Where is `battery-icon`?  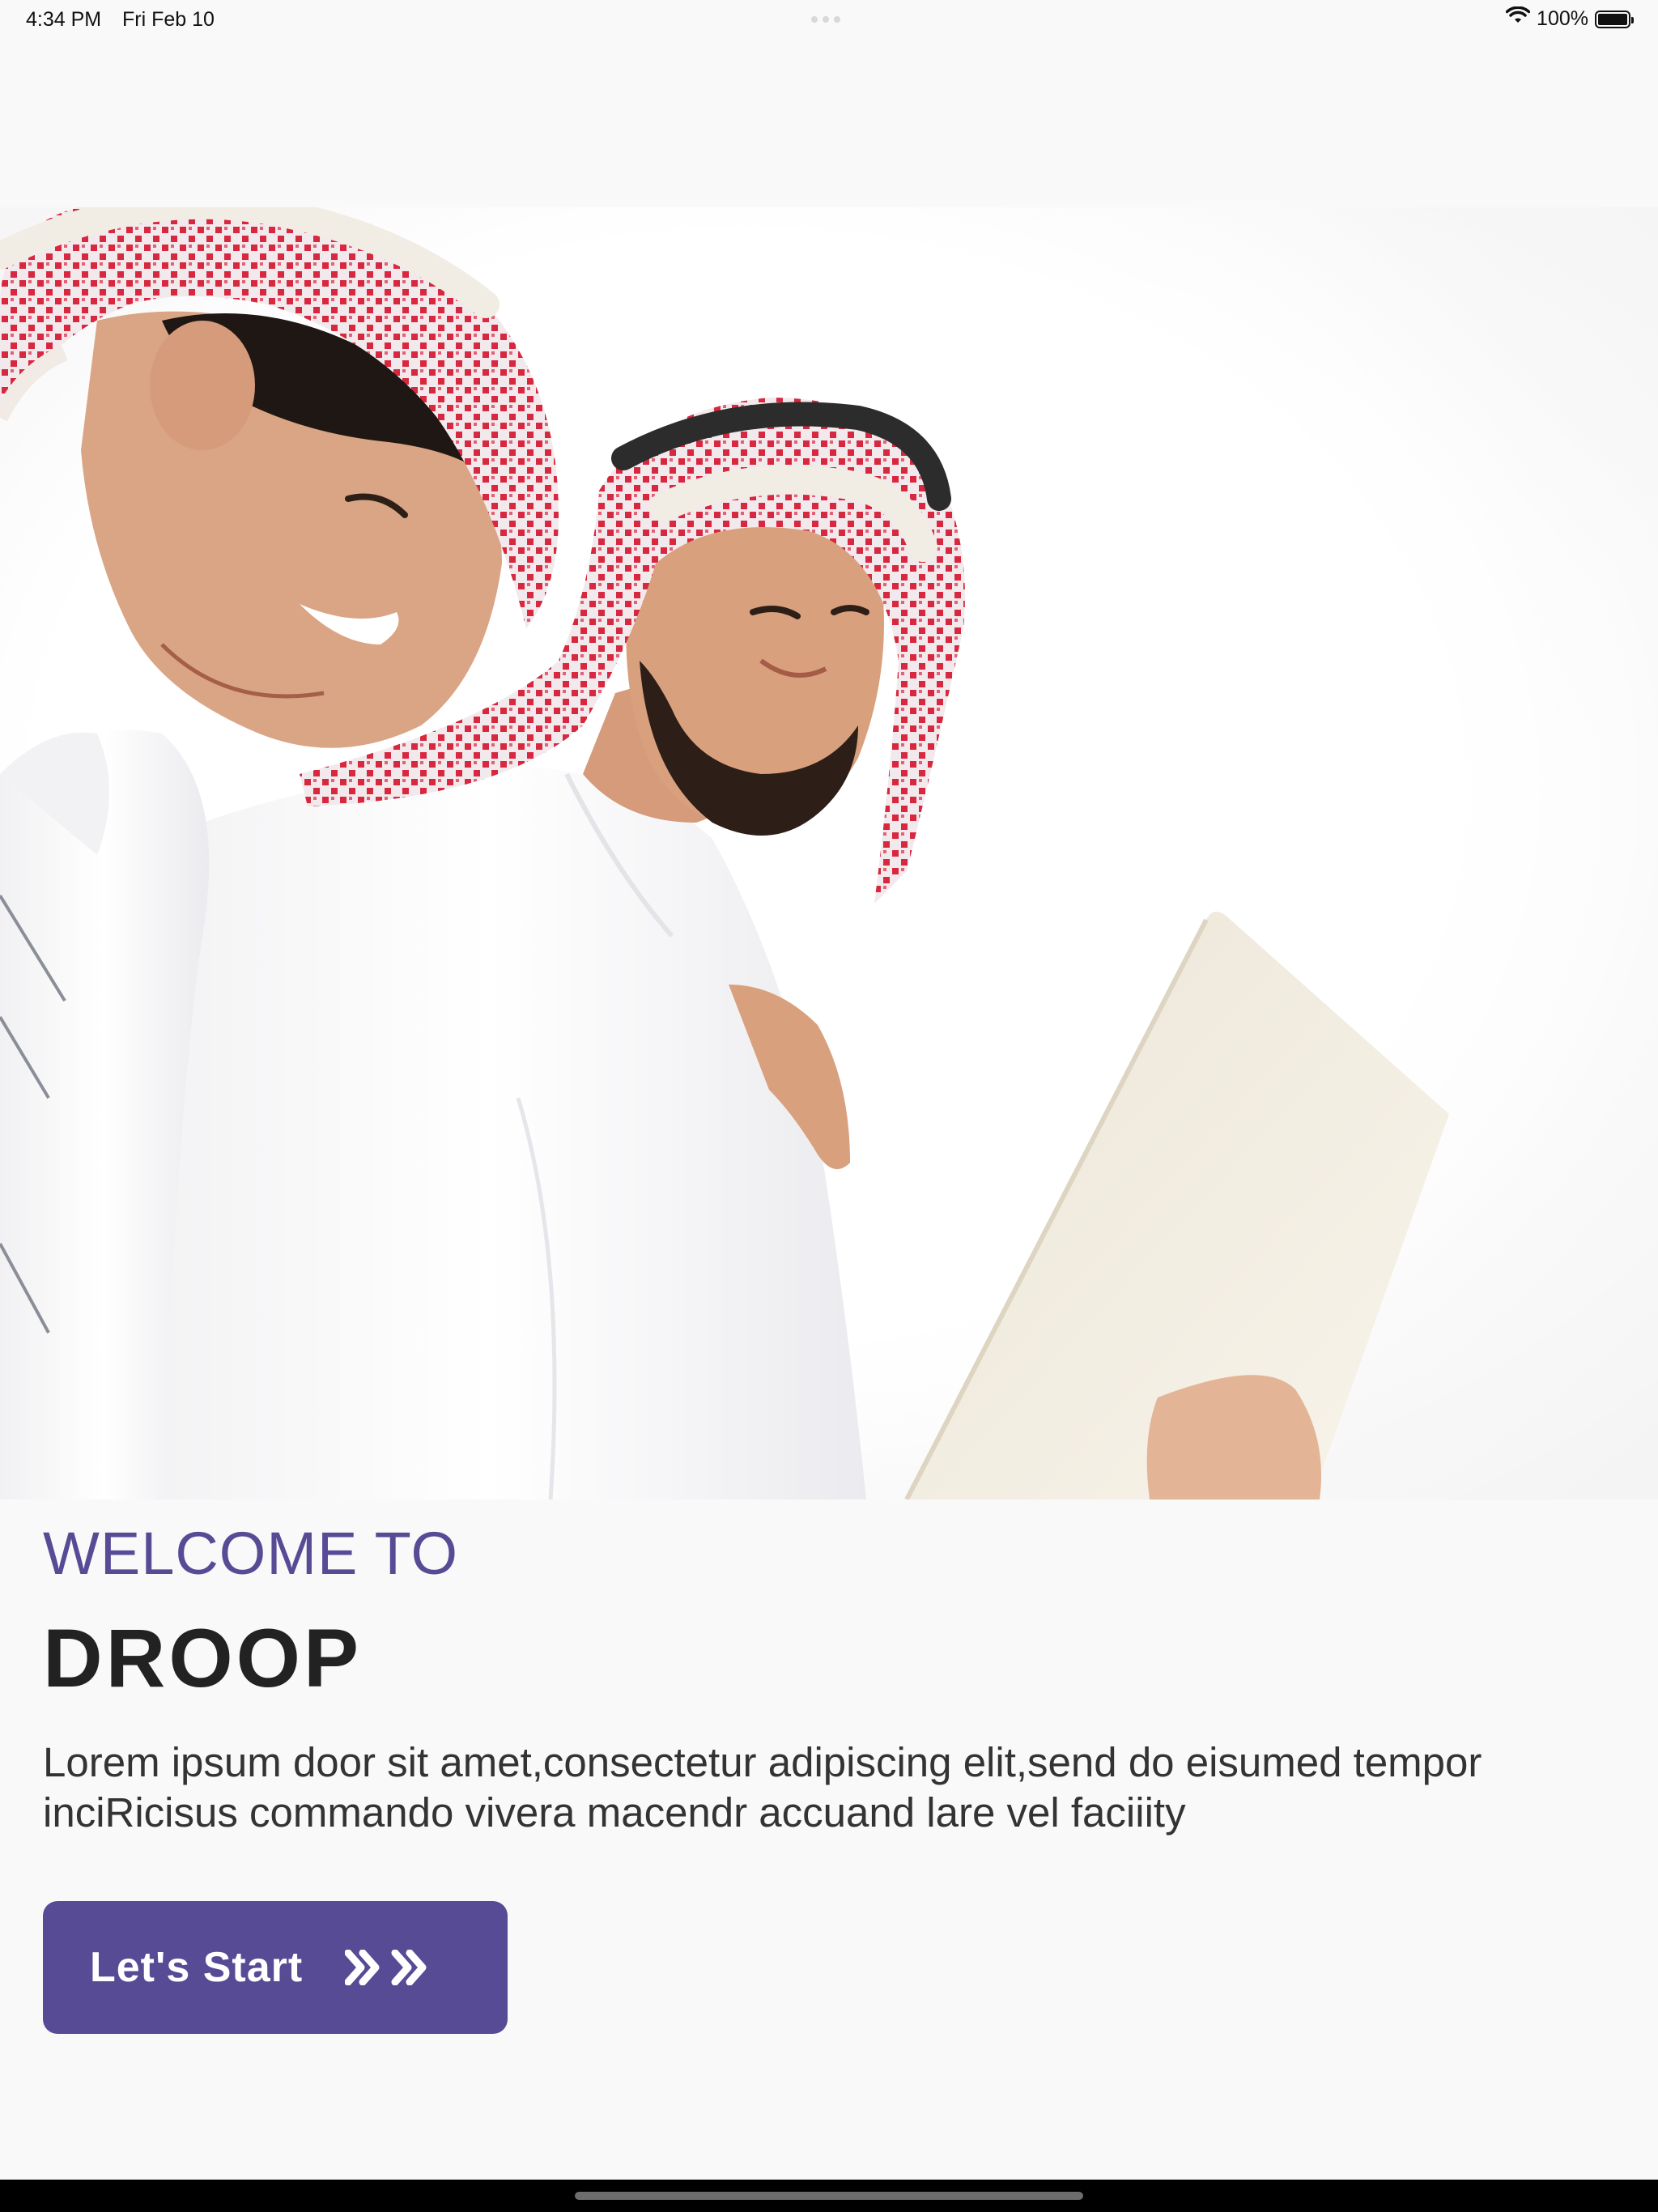
battery-icon is located at coordinates (1614, 19).